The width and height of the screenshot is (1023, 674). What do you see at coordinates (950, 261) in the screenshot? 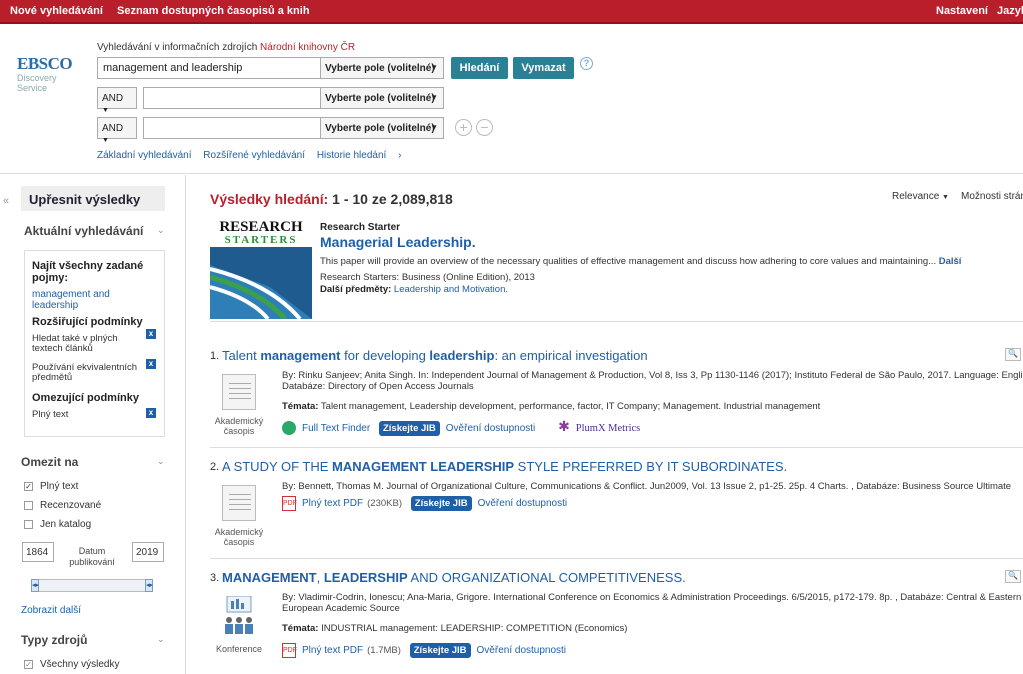
I see `more-link: Další` at bounding box center [950, 261].